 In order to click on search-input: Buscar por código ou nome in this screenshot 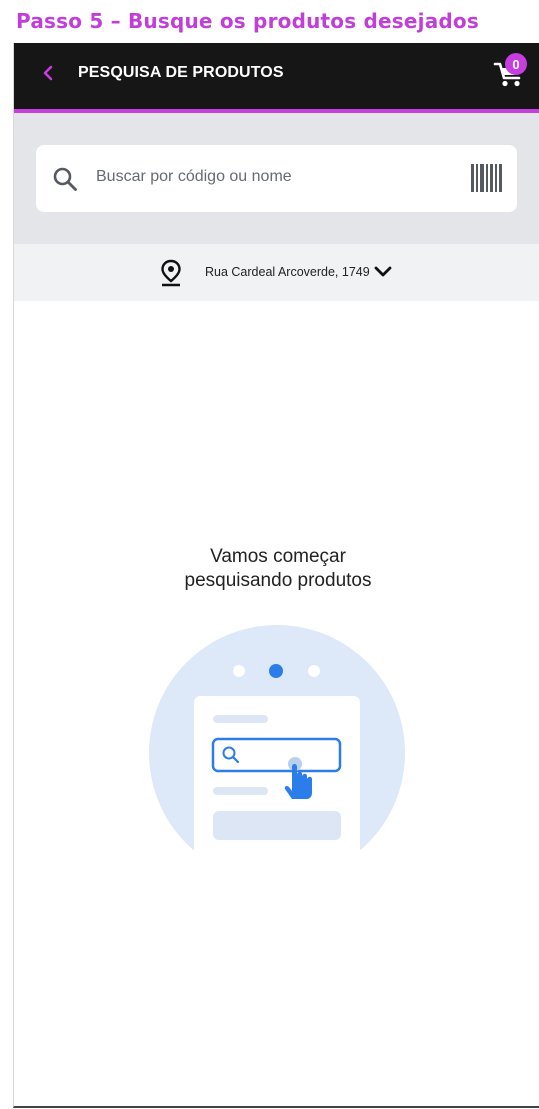, I will do `click(276, 178)`.